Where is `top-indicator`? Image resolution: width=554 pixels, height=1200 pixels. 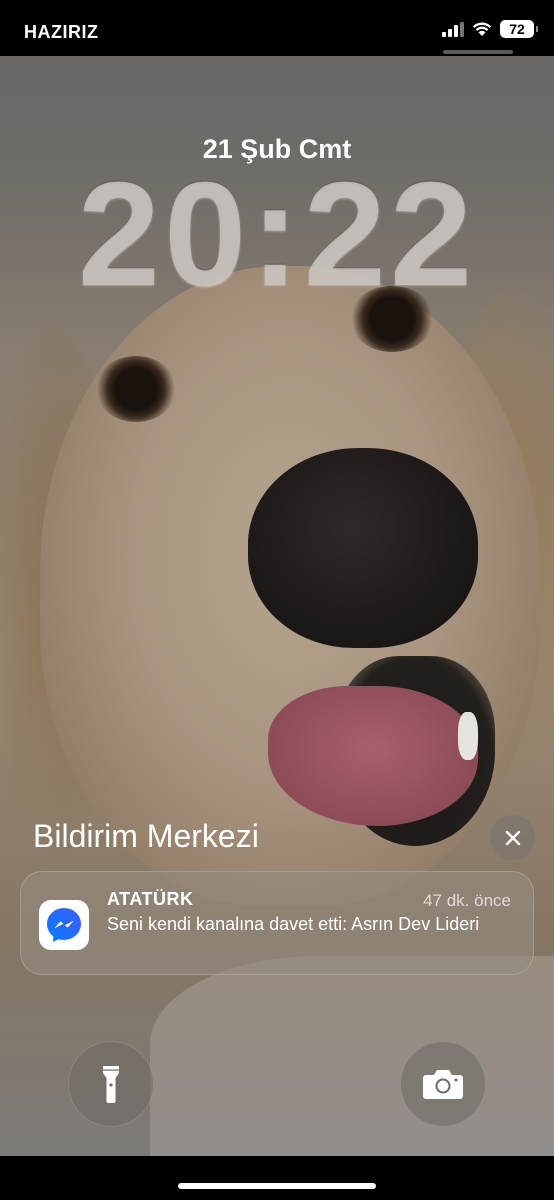
top-indicator is located at coordinates (478, 52).